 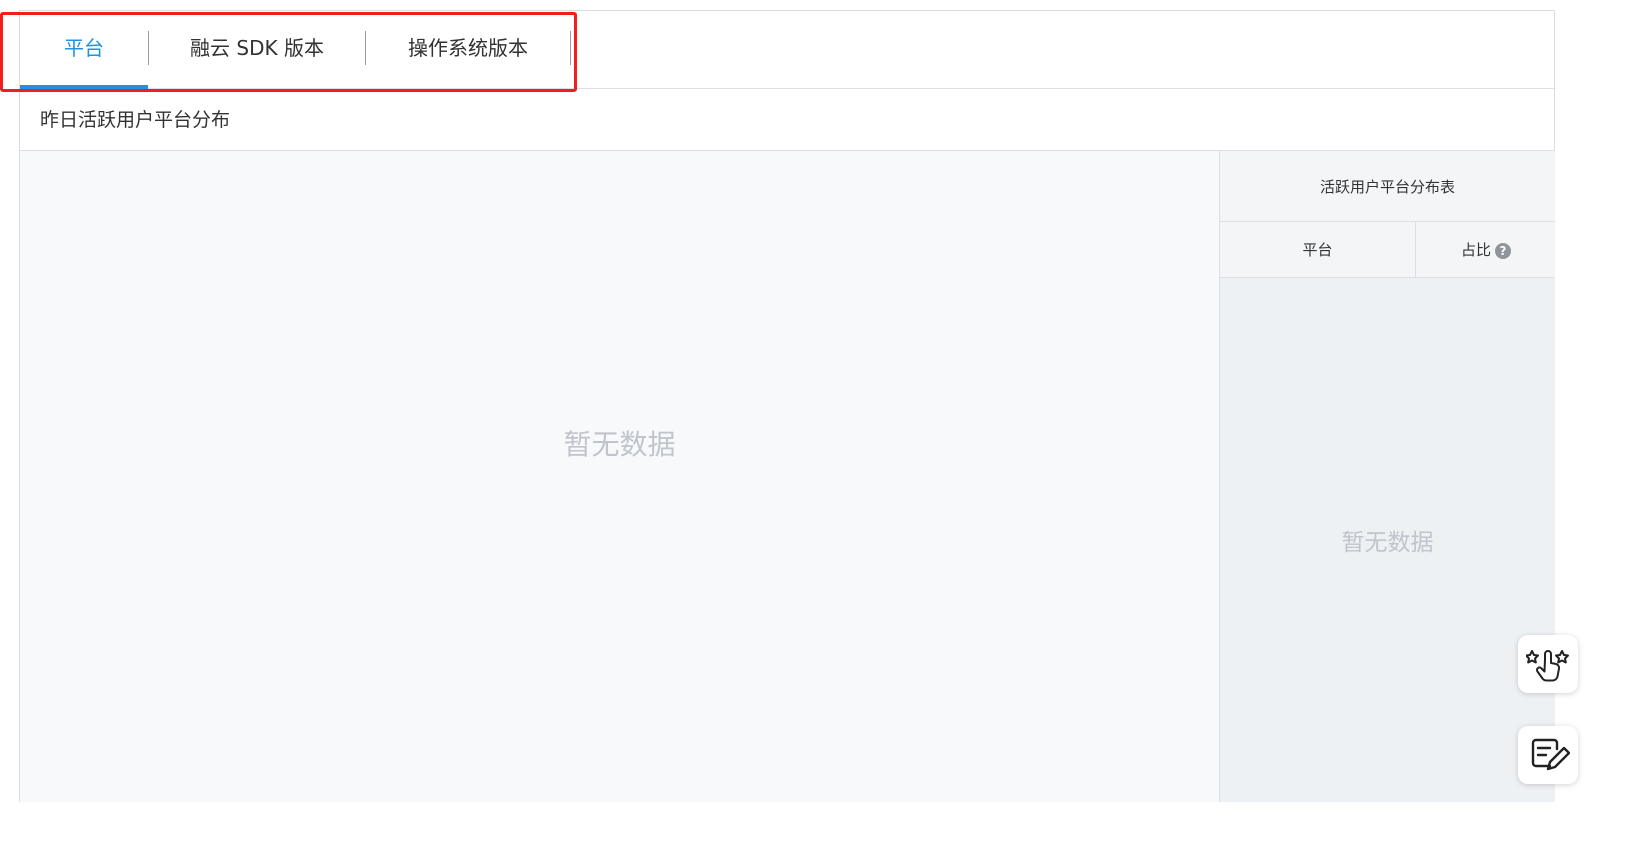 I want to click on rating-hand-icon, so click(x=1547, y=666).